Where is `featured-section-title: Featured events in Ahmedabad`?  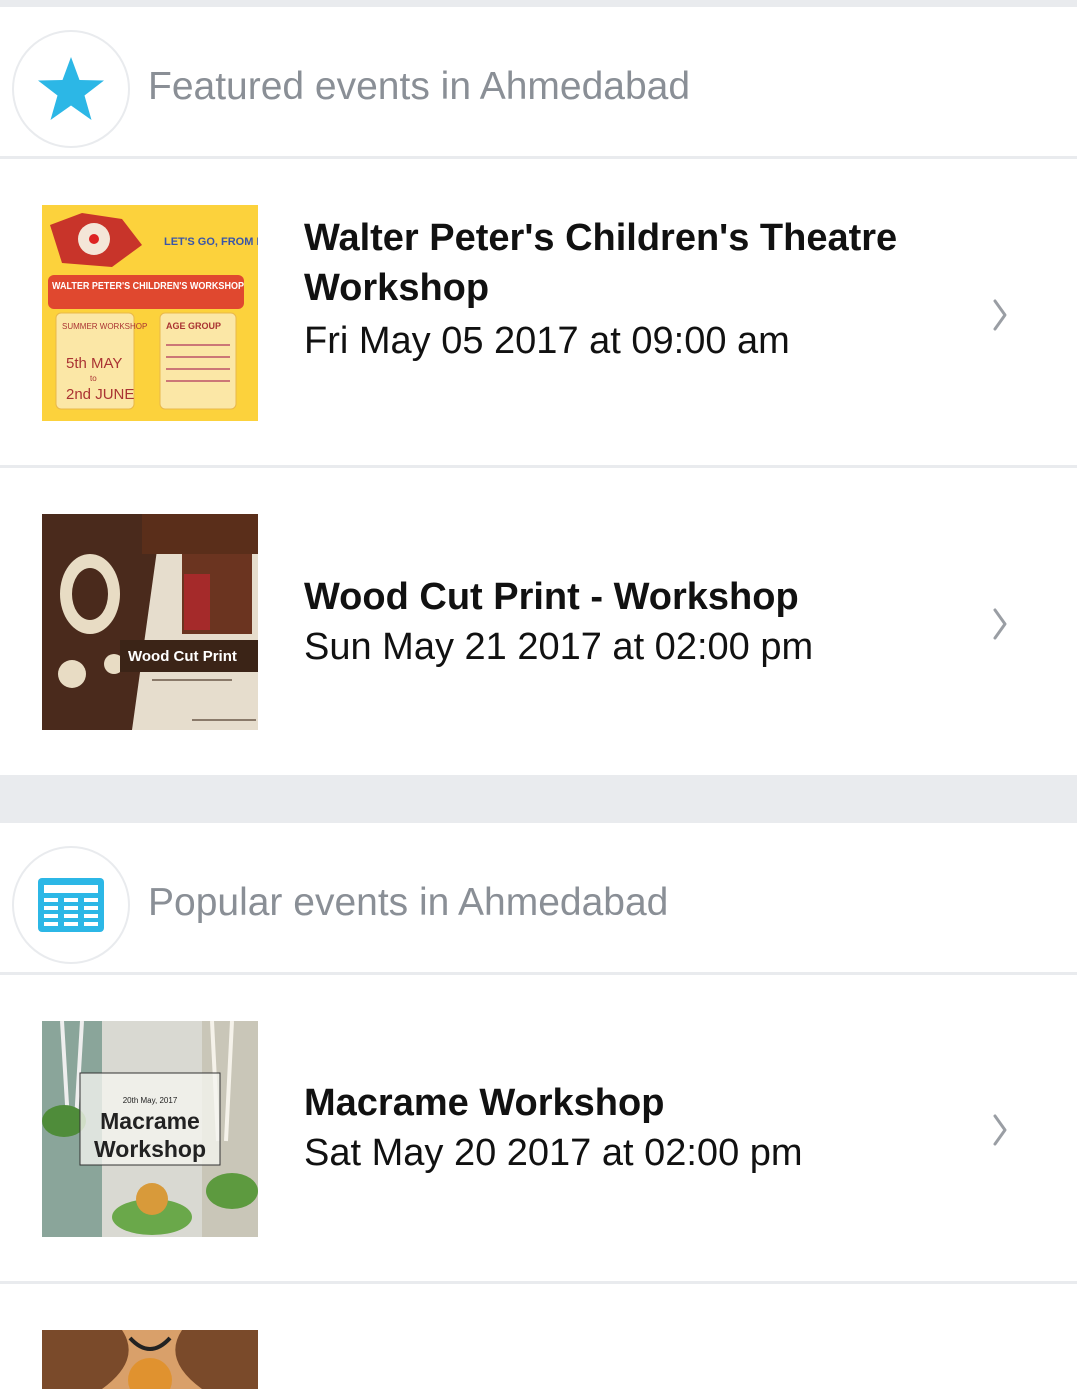
featured-section-title: Featured events in Ahmedabad is located at coordinates (419, 86).